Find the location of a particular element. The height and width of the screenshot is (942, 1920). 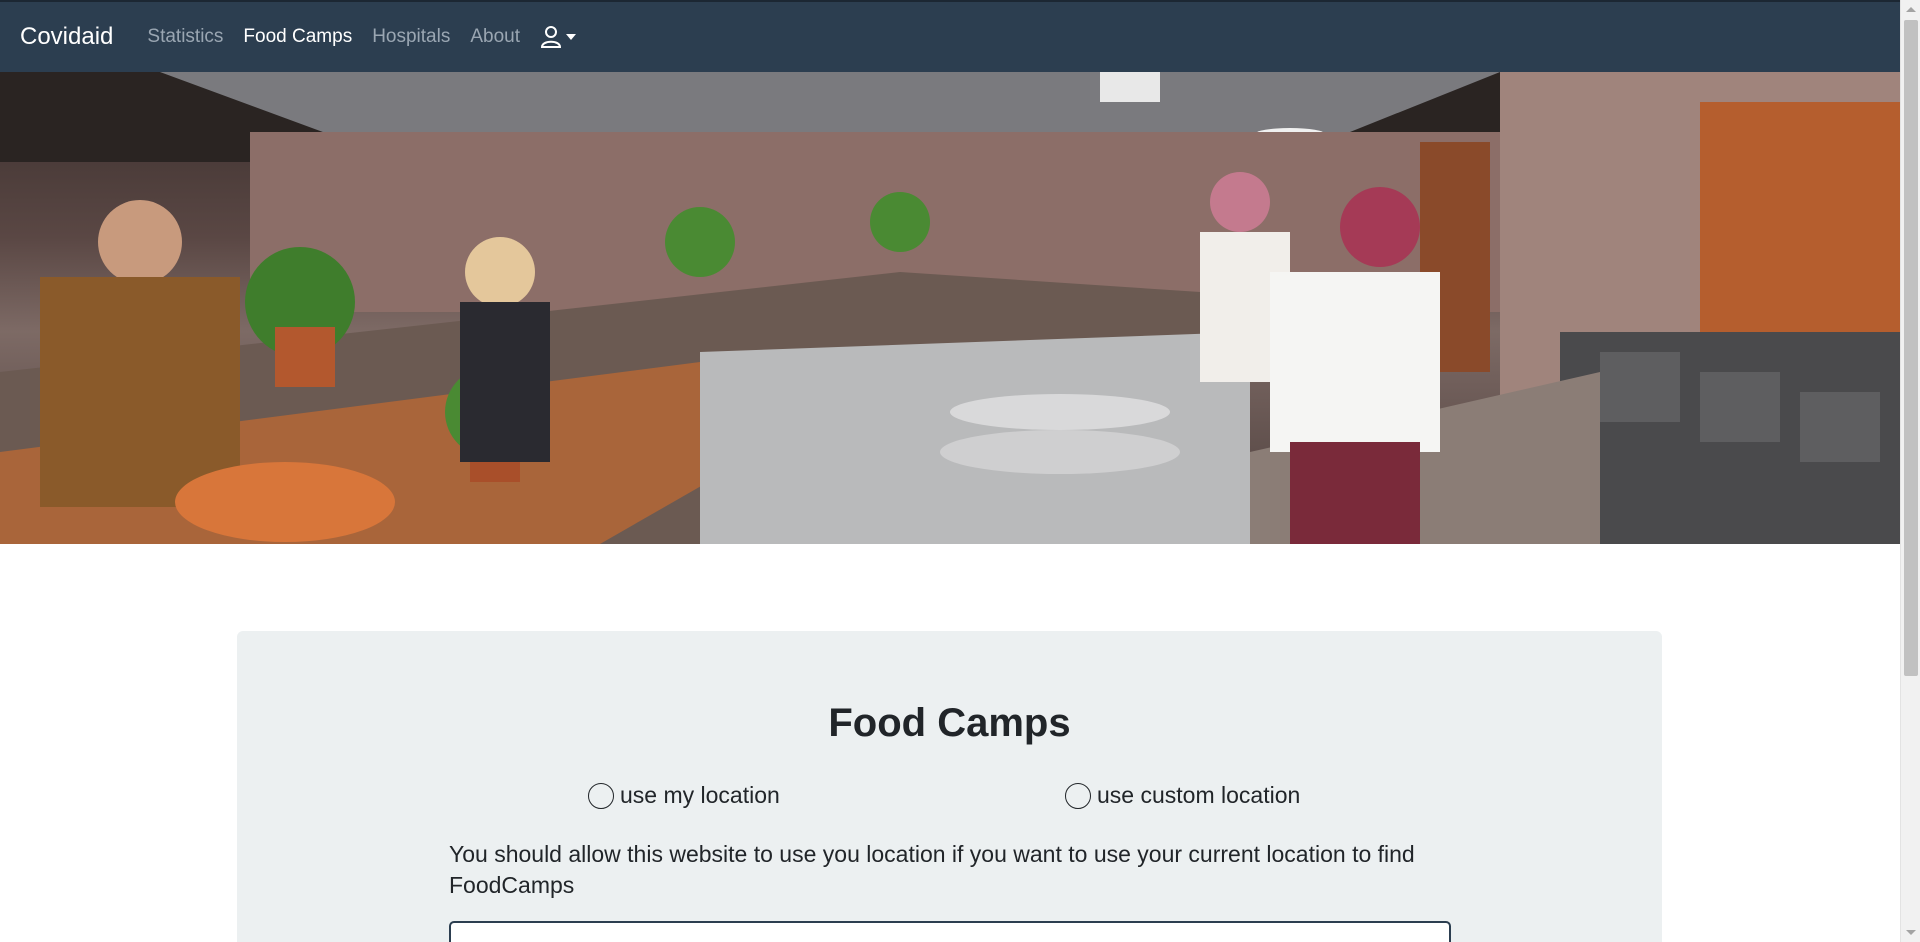

brand-logo: Covidaid is located at coordinates (66, 37).